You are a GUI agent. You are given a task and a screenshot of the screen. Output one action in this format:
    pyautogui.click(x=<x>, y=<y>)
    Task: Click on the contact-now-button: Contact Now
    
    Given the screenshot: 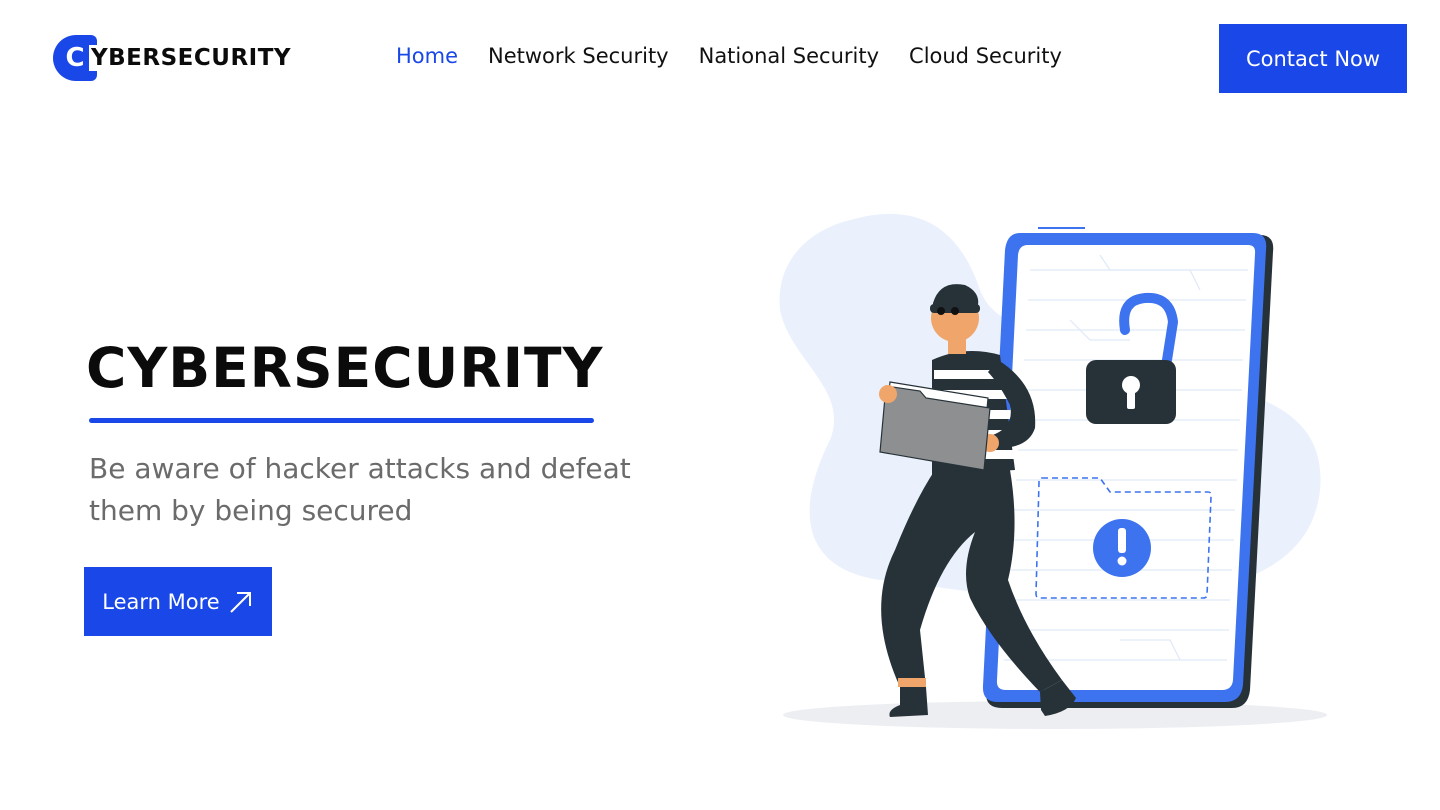 What is the action you would take?
    pyautogui.click(x=1313, y=58)
    